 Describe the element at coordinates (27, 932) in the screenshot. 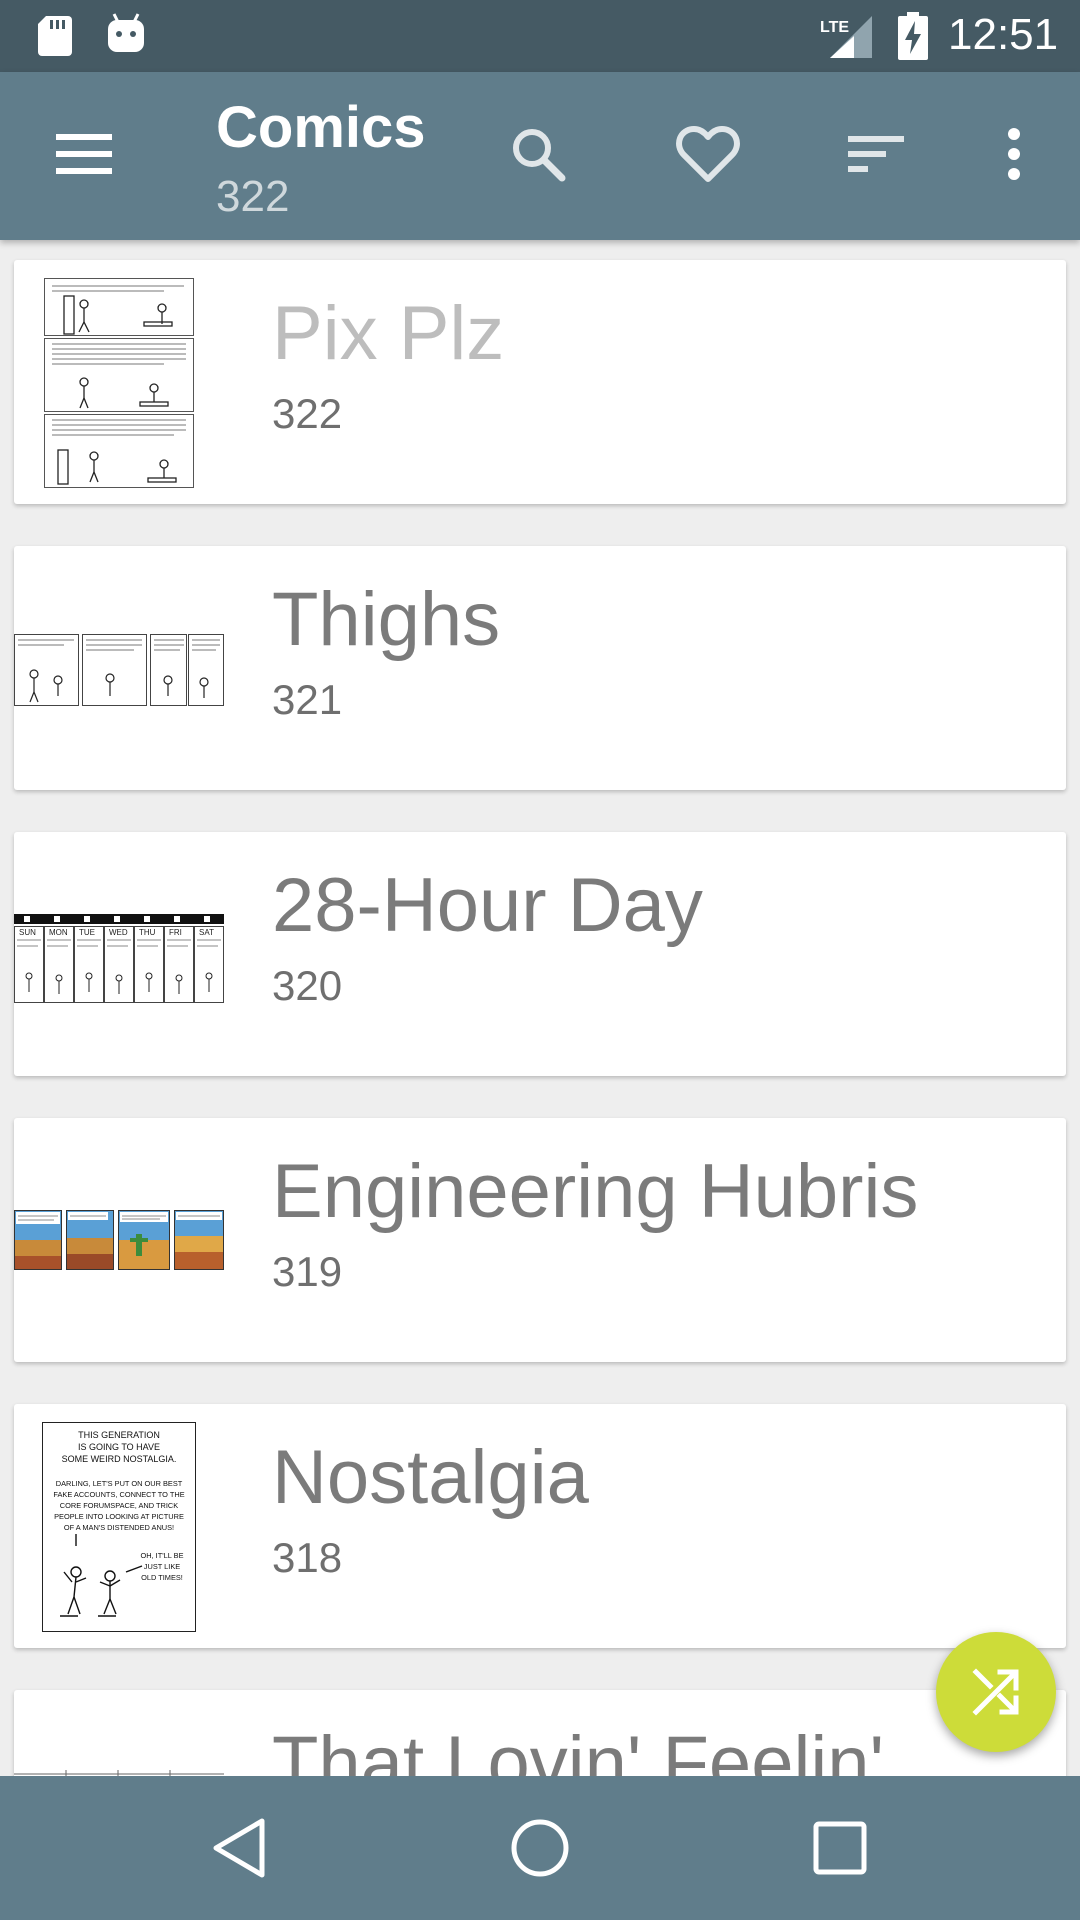

I see `day-label: SUN` at that location.